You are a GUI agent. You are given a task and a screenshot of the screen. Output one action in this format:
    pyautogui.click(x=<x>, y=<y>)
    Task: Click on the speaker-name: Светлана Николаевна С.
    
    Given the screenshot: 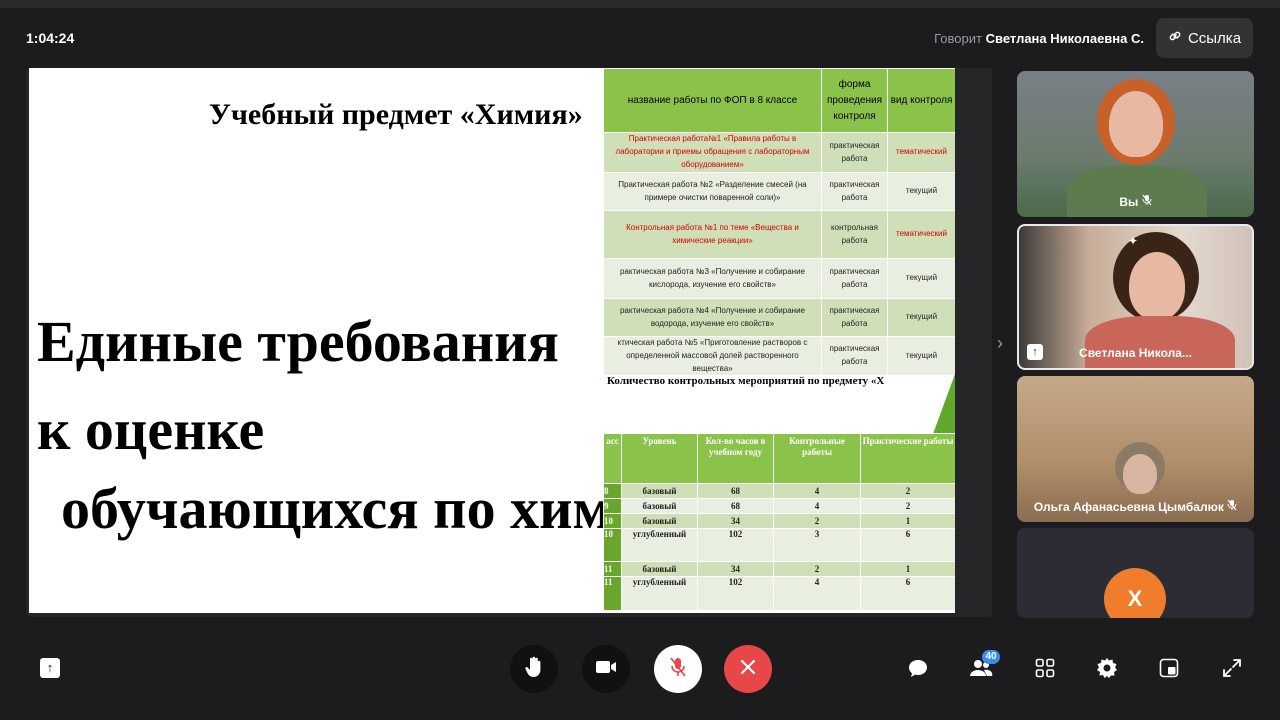 What is the action you would take?
    pyautogui.click(x=1064, y=38)
    